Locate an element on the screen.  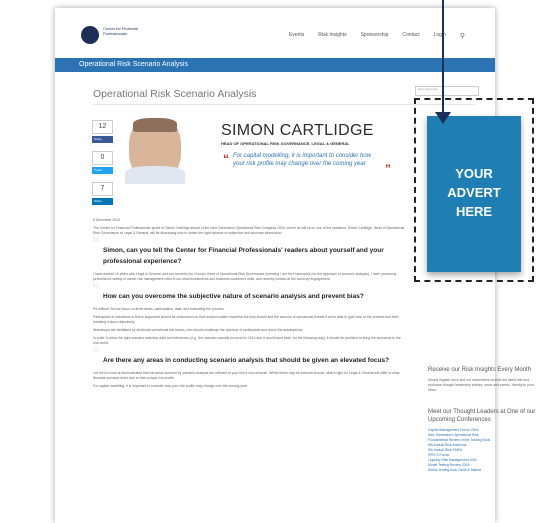
quote-close-icon: ” is located at coordinates (388, 169).